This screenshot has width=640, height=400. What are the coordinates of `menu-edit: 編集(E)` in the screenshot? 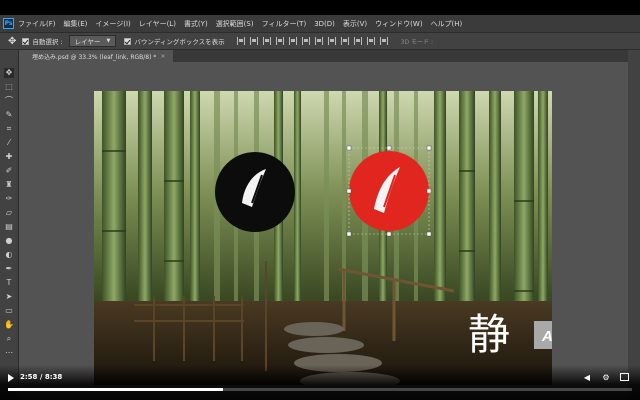 It's located at (76, 24).